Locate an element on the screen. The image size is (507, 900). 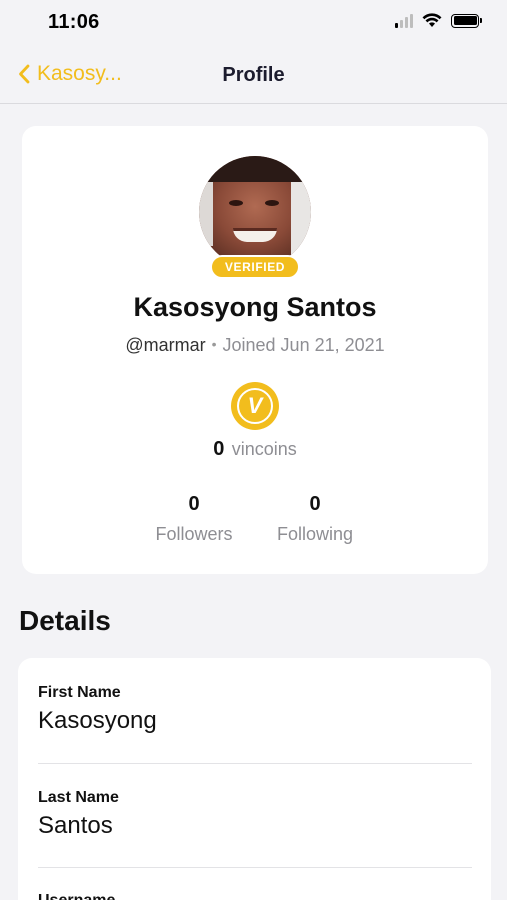
status-bar: 11:06 is located at coordinates (253, 23).